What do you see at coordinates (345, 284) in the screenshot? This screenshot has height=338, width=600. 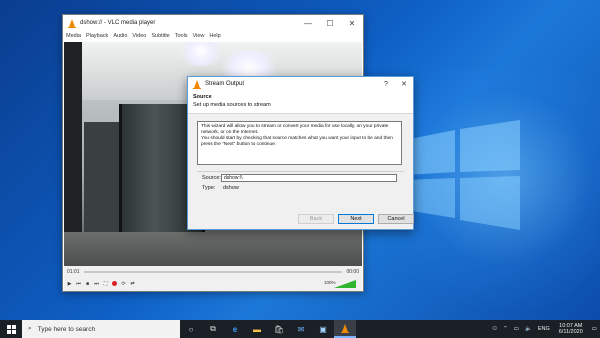 I see `volume-level` at bounding box center [345, 284].